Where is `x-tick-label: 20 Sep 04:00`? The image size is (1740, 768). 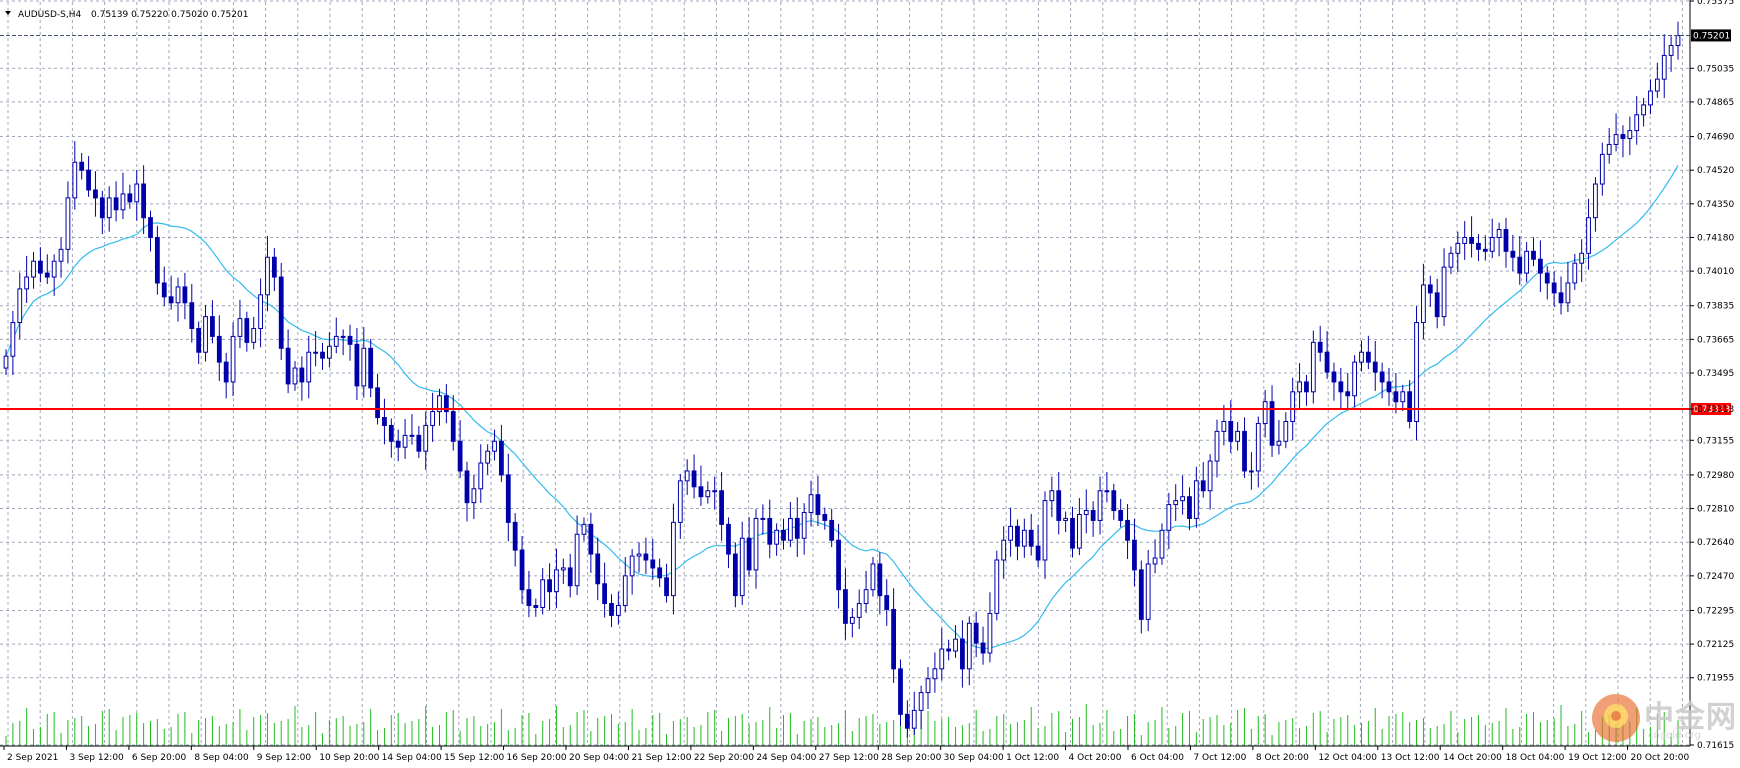
x-tick-label: 20 Sep 04:00 is located at coordinates (599, 758).